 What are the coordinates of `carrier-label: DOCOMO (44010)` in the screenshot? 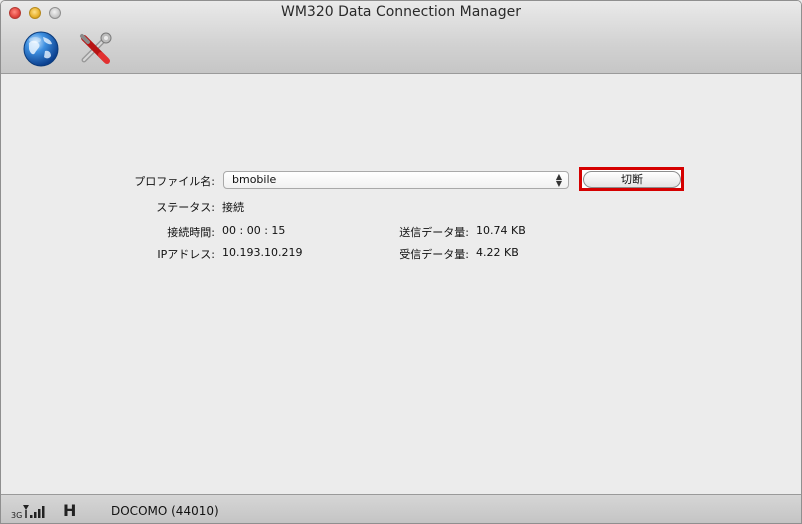 It's located at (165, 511).